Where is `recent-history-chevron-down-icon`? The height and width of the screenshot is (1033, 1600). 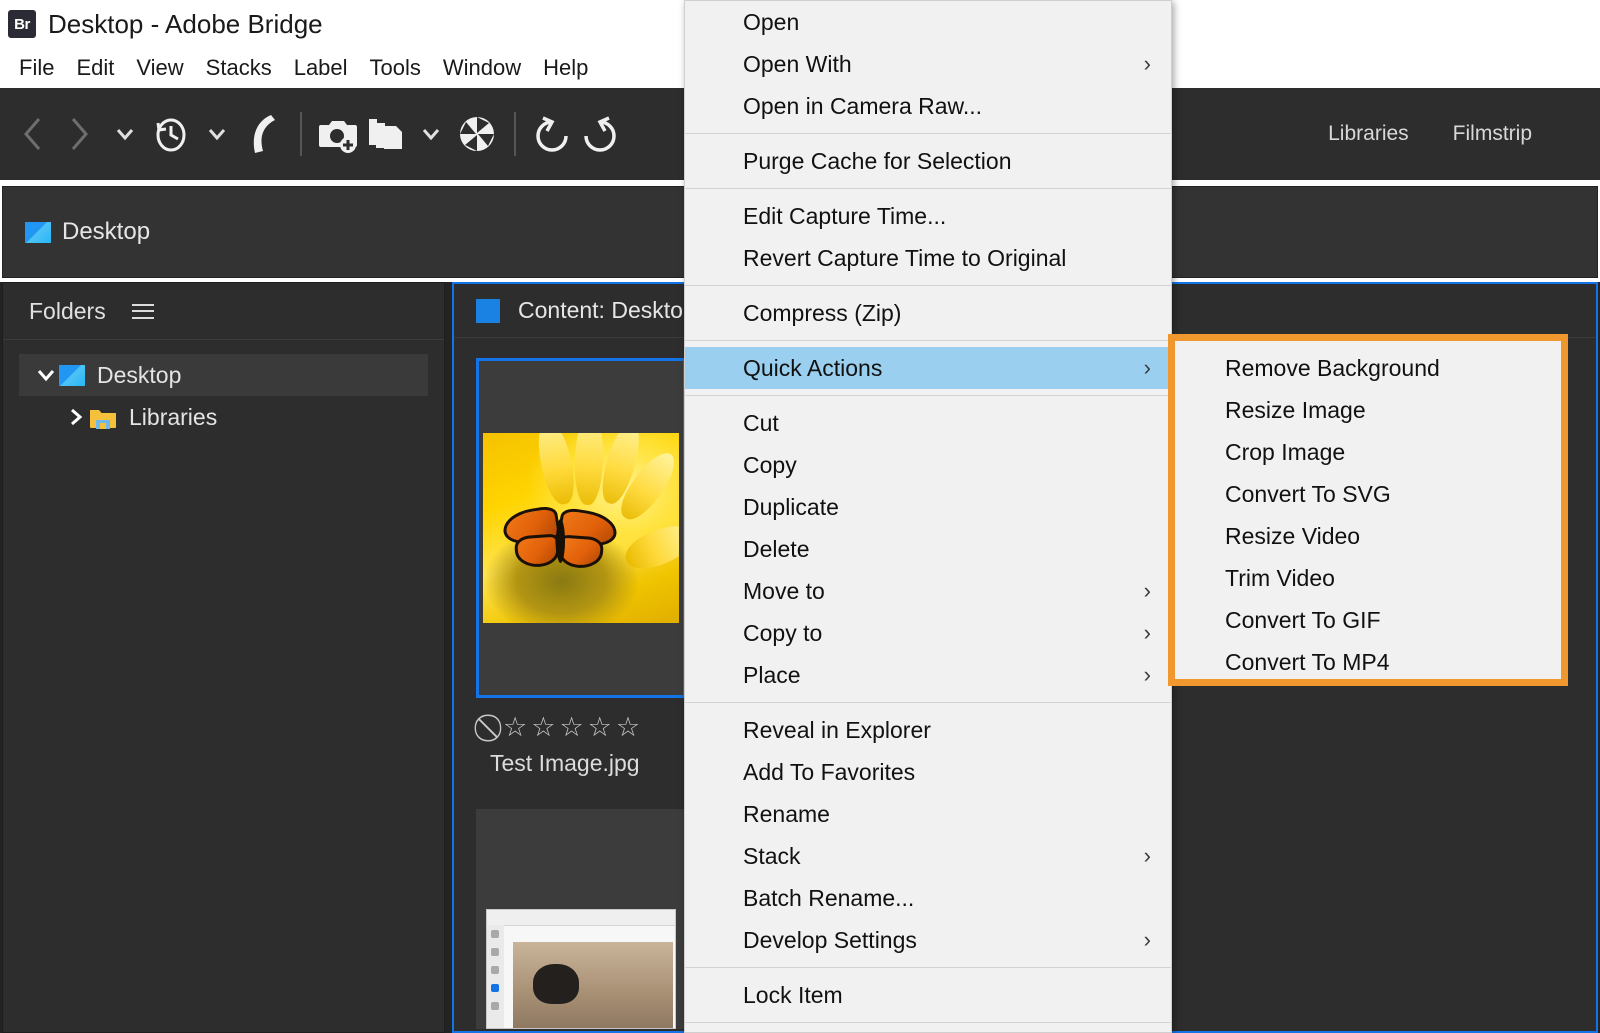 recent-history-chevron-down-icon is located at coordinates (217, 134).